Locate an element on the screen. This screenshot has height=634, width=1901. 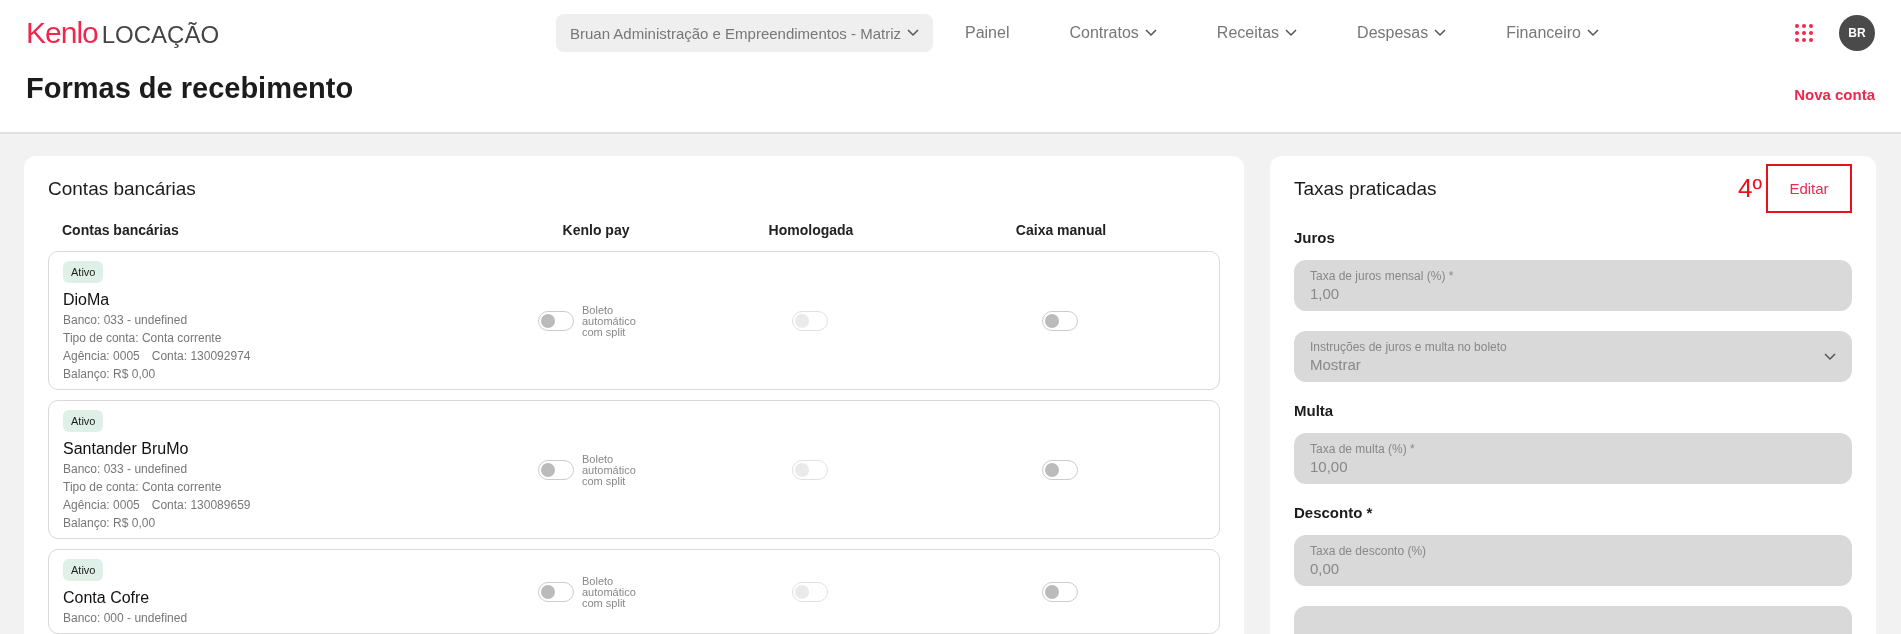
step-annotation: 4º is located at coordinates (1750, 188).